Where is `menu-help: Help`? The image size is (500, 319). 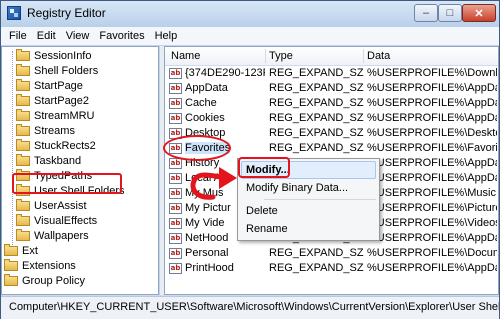 menu-help: Help is located at coordinates (166, 36).